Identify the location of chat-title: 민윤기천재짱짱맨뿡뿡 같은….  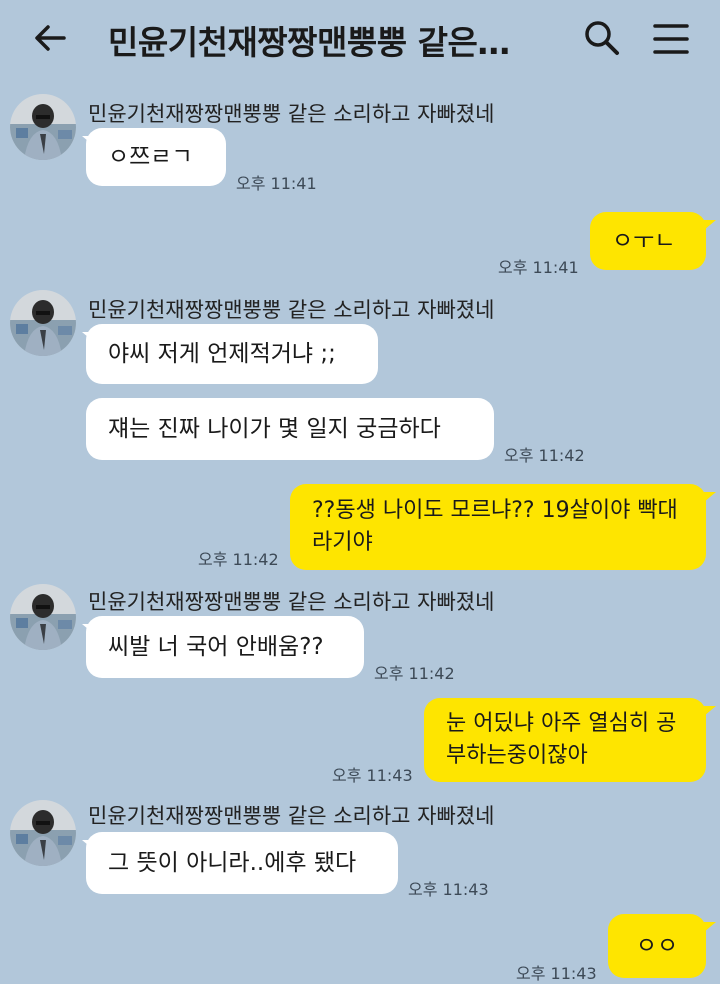
(309, 42).